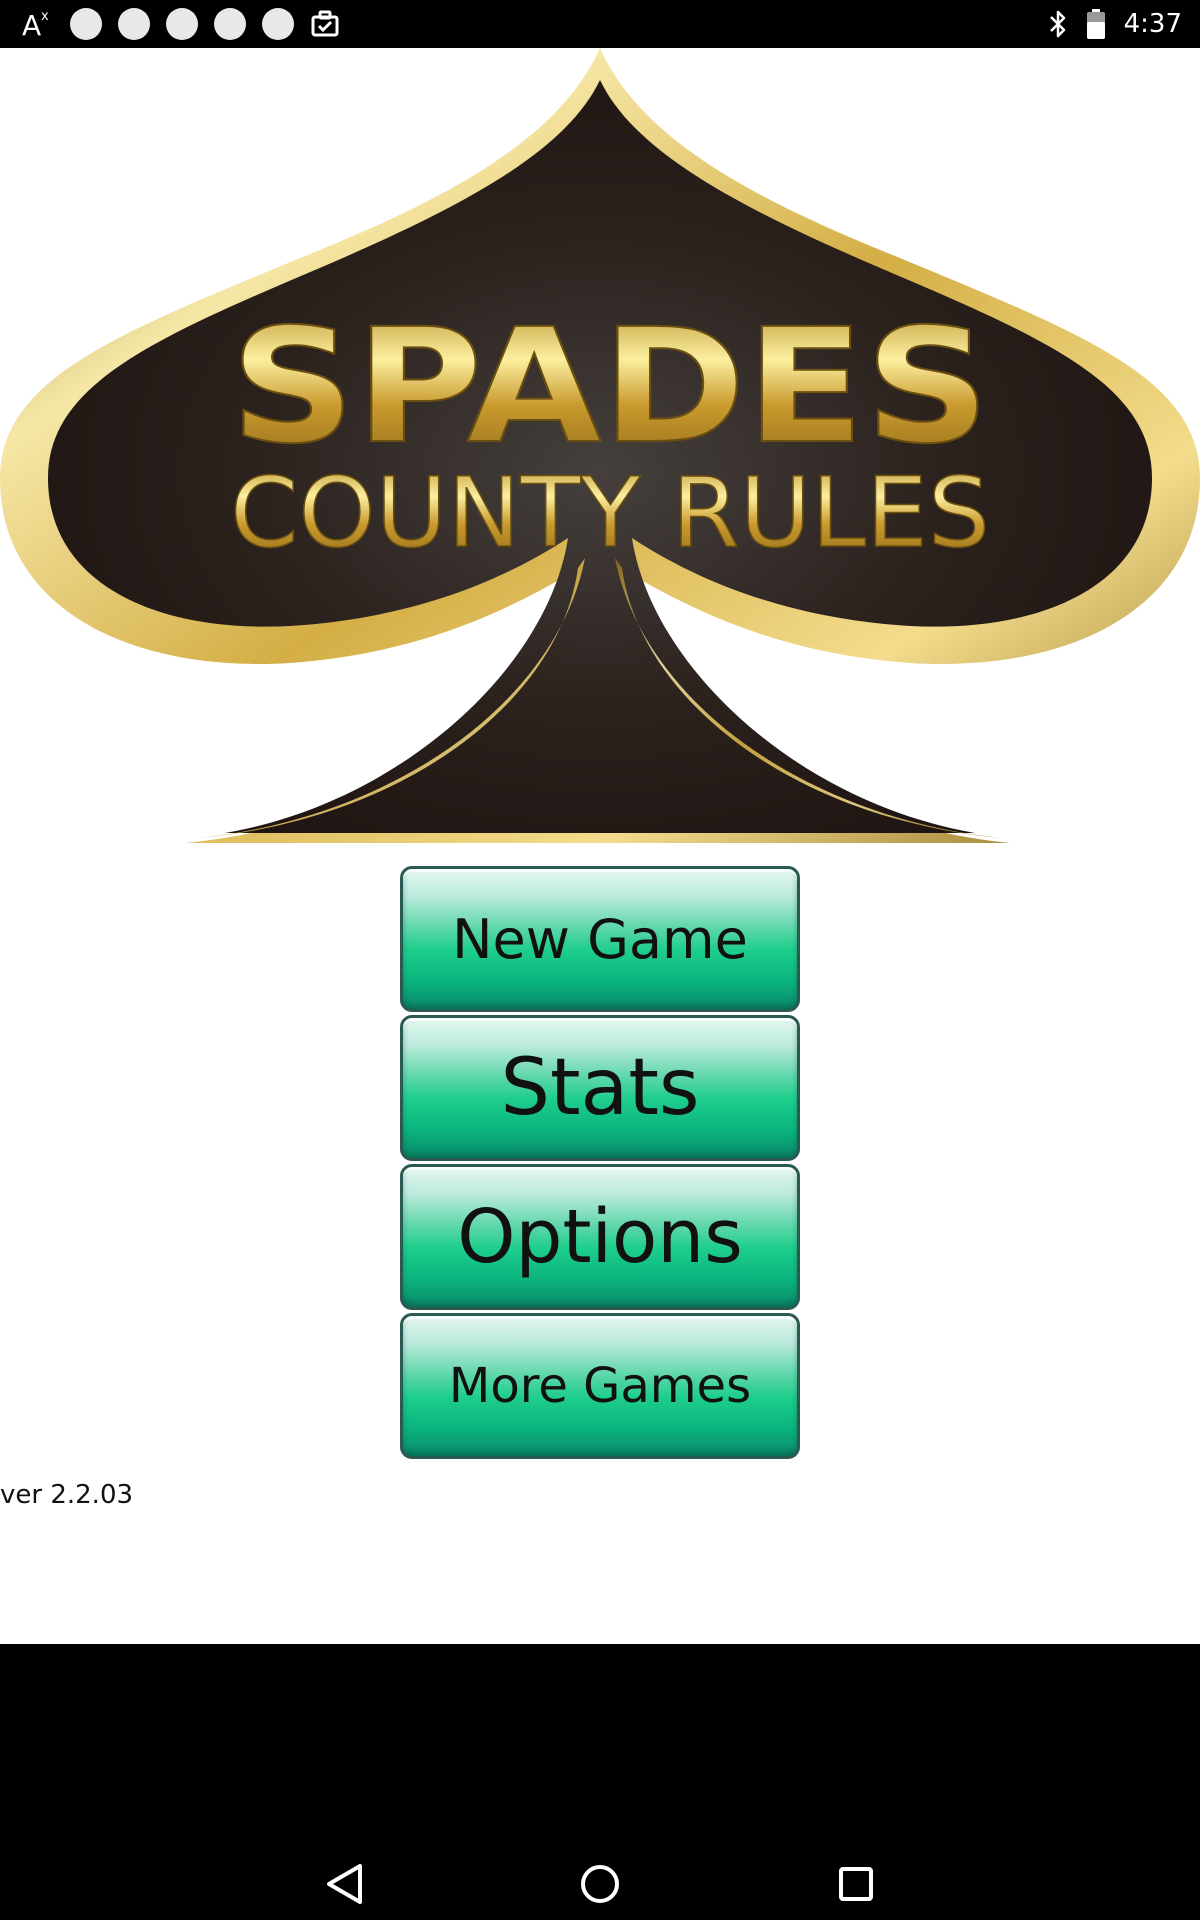  What do you see at coordinates (1152, 24) in the screenshot?
I see `status-clock: 4:37` at bounding box center [1152, 24].